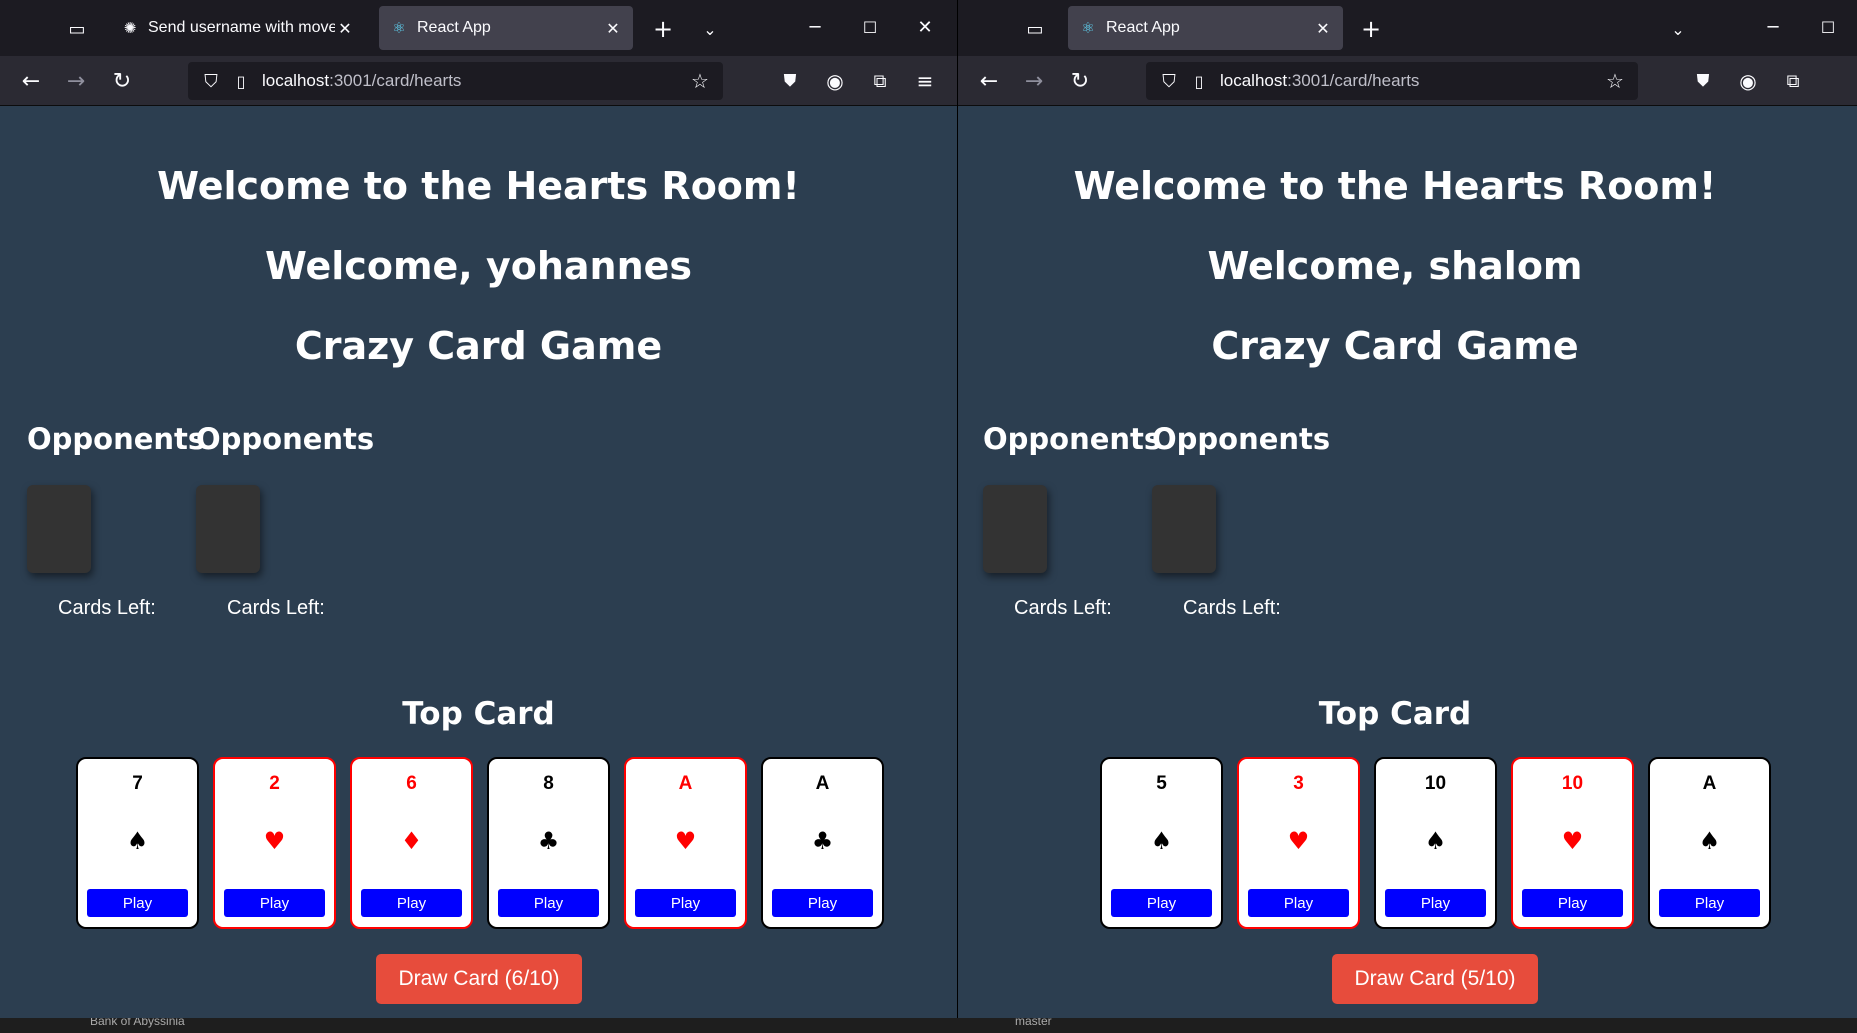 The width and height of the screenshot is (1857, 1033). Describe the element at coordinates (478, 714) in the screenshot. I see `top-card-heading: Top Card` at that location.